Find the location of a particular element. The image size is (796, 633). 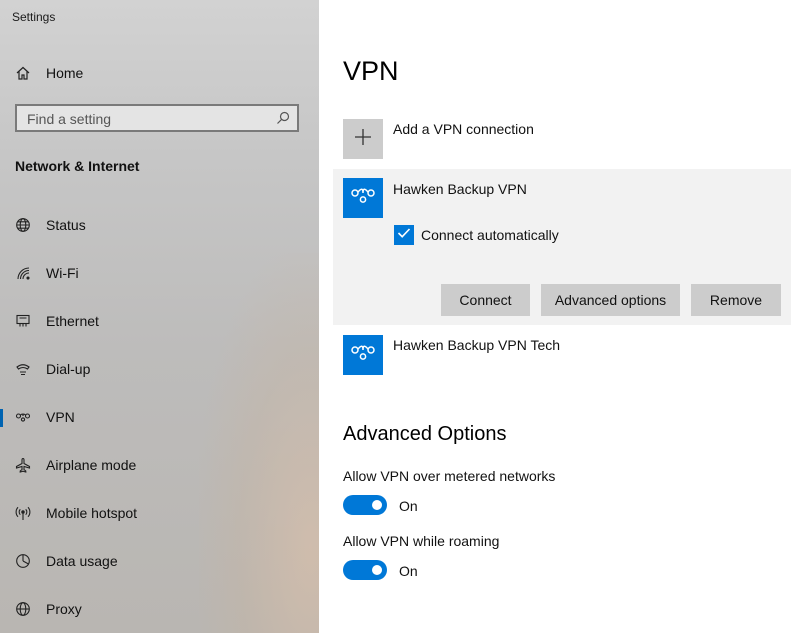

sidebar-item-label: Proxy is located at coordinates (64, 609).